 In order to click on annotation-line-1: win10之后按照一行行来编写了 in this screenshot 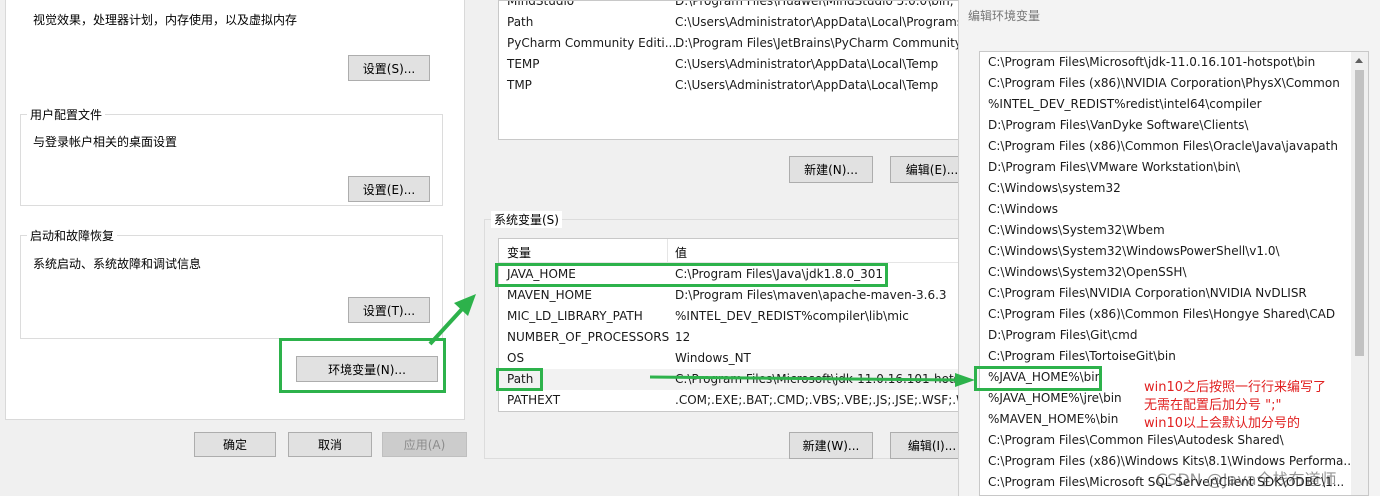, I will do `click(1235, 387)`.